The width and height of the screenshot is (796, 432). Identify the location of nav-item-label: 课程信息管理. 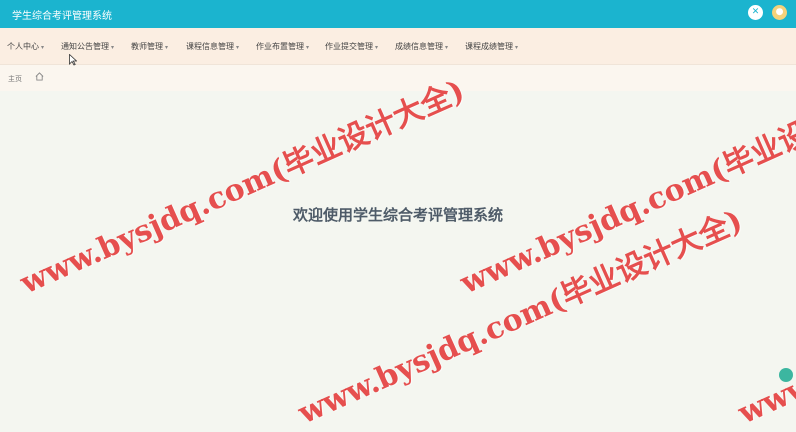
(210, 46).